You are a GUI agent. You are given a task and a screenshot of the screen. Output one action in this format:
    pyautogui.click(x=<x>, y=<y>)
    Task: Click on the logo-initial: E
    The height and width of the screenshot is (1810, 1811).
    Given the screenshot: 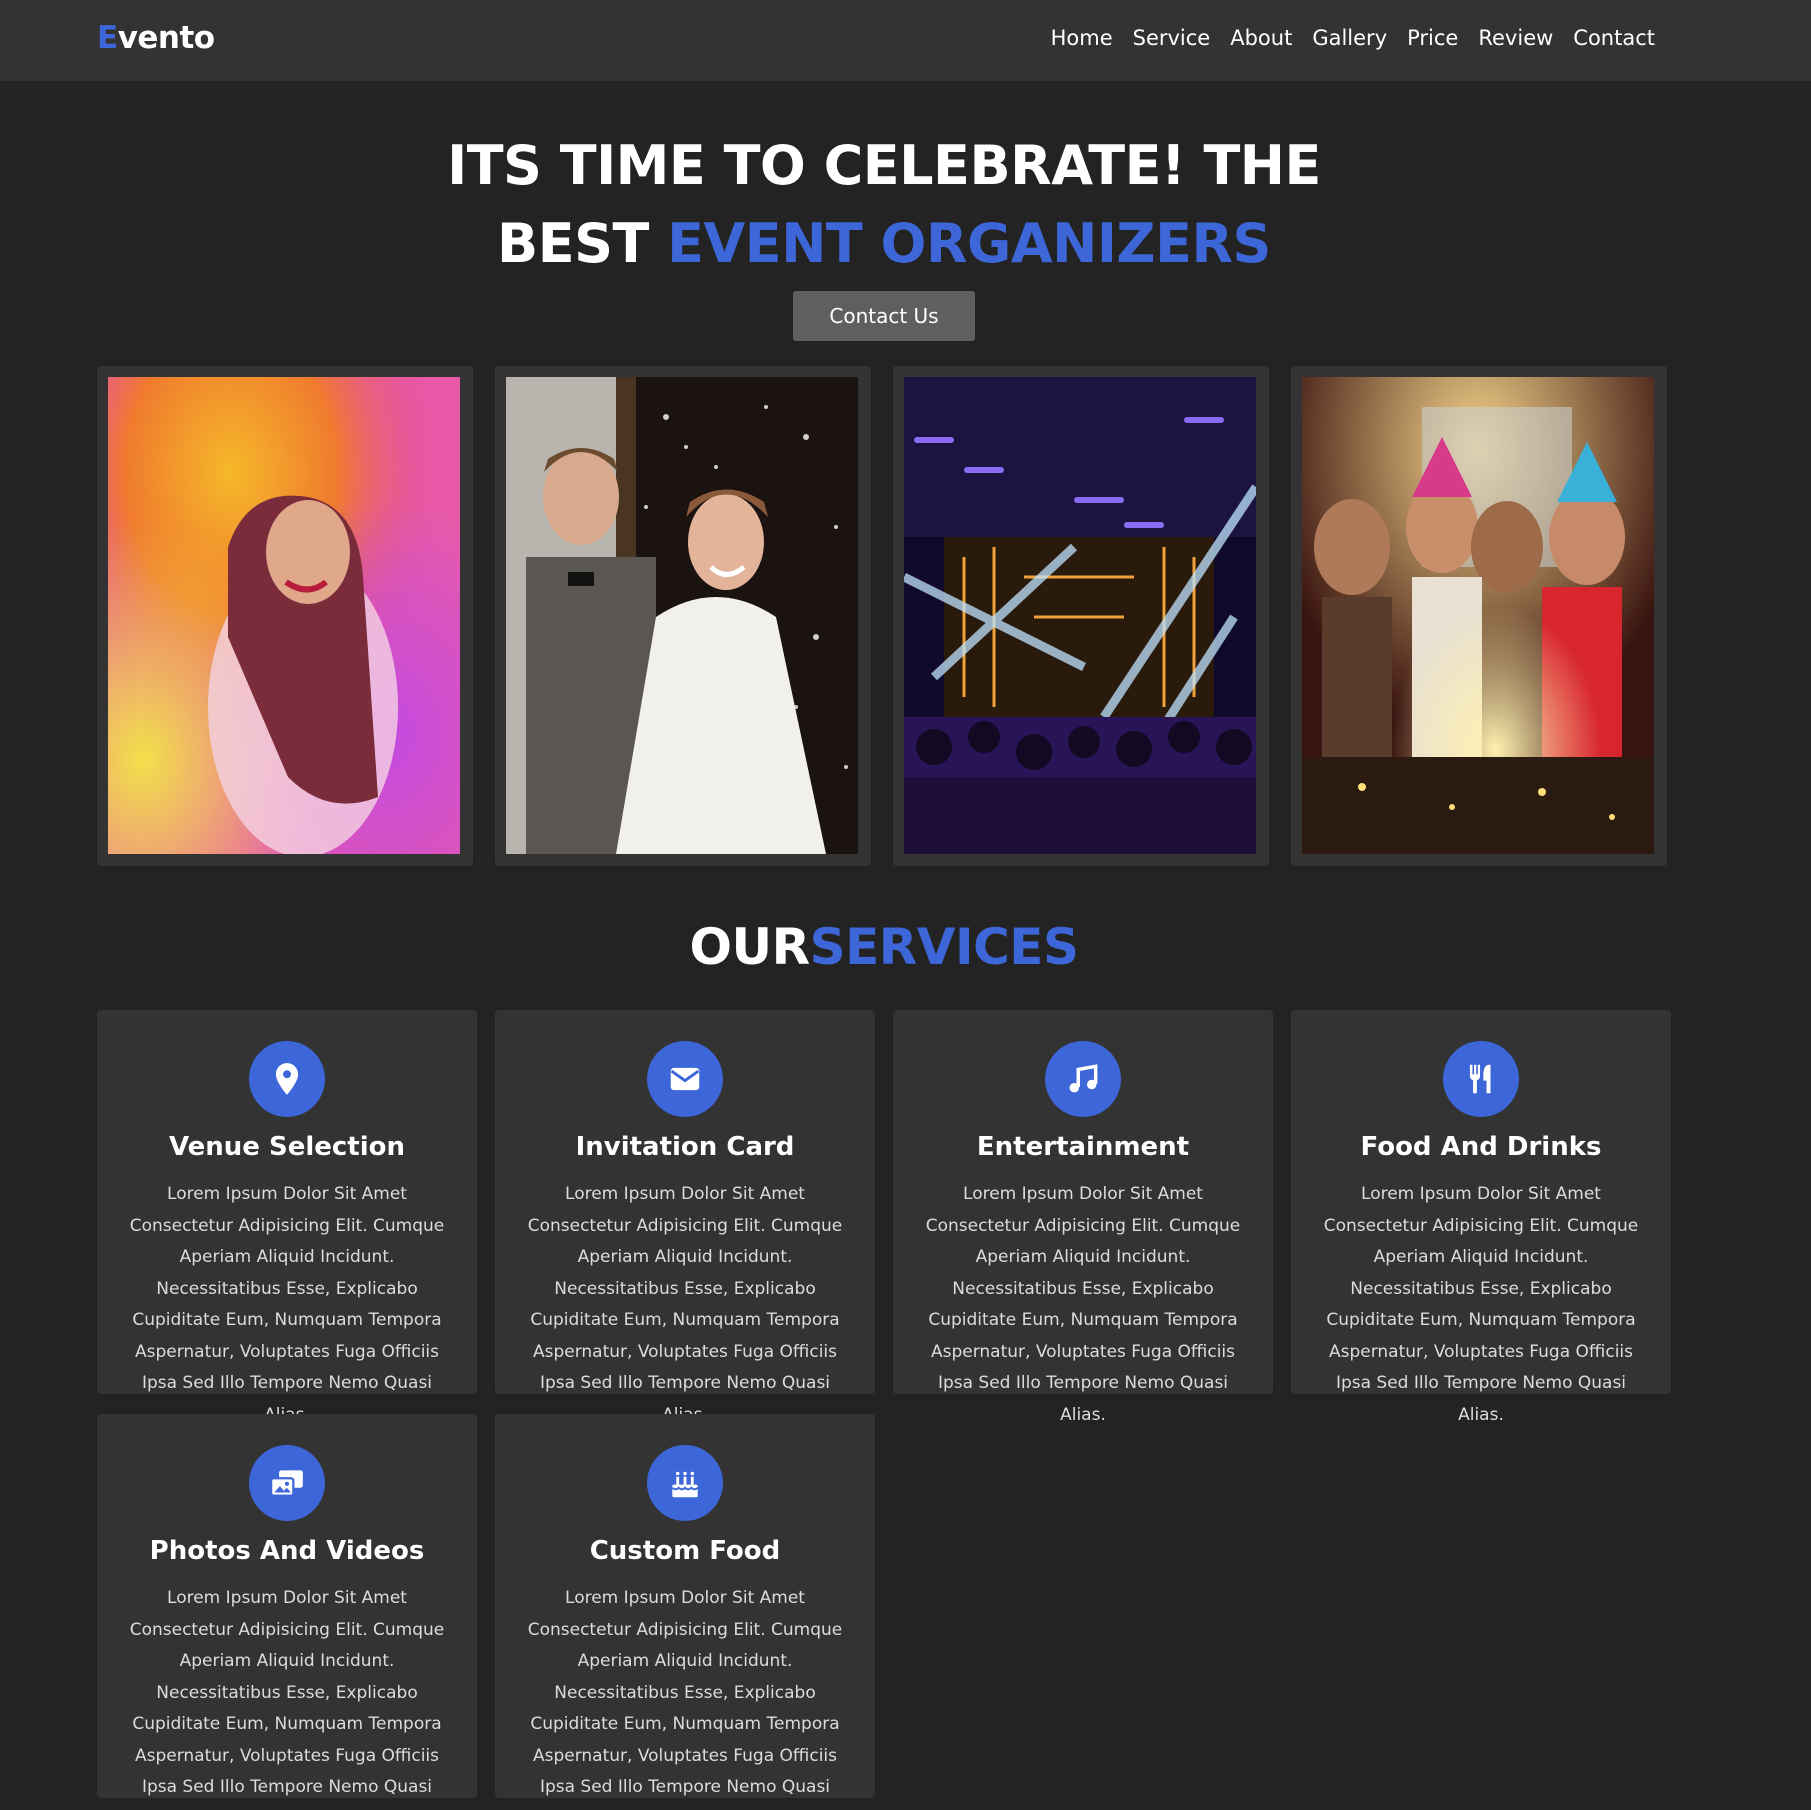 What is the action you would take?
    pyautogui.click(x=107, y=38)
    